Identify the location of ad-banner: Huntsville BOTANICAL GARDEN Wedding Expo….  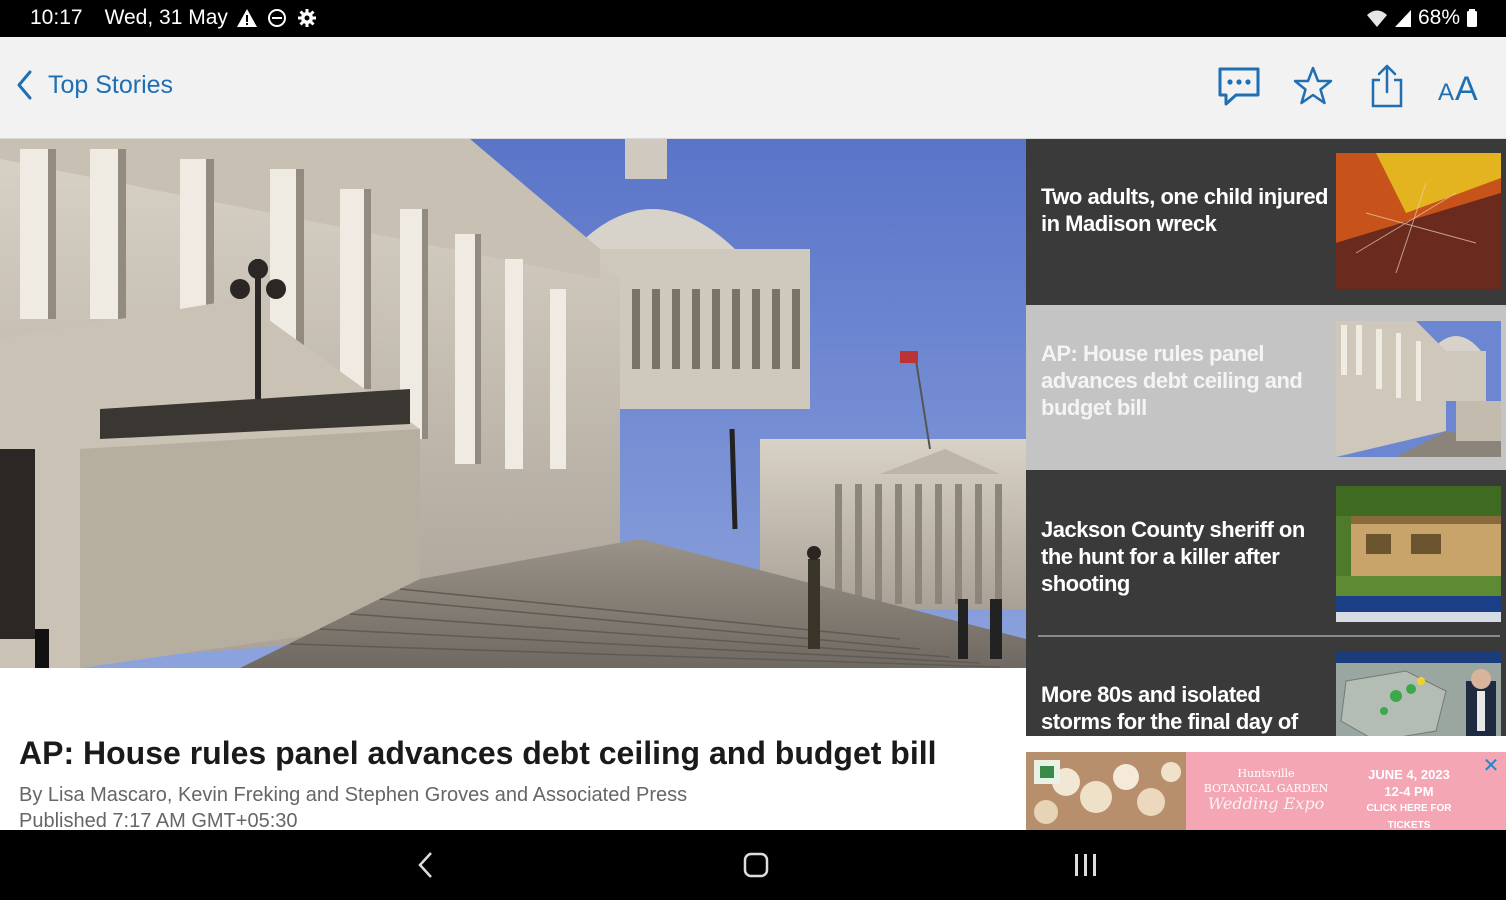
(1266, 791).